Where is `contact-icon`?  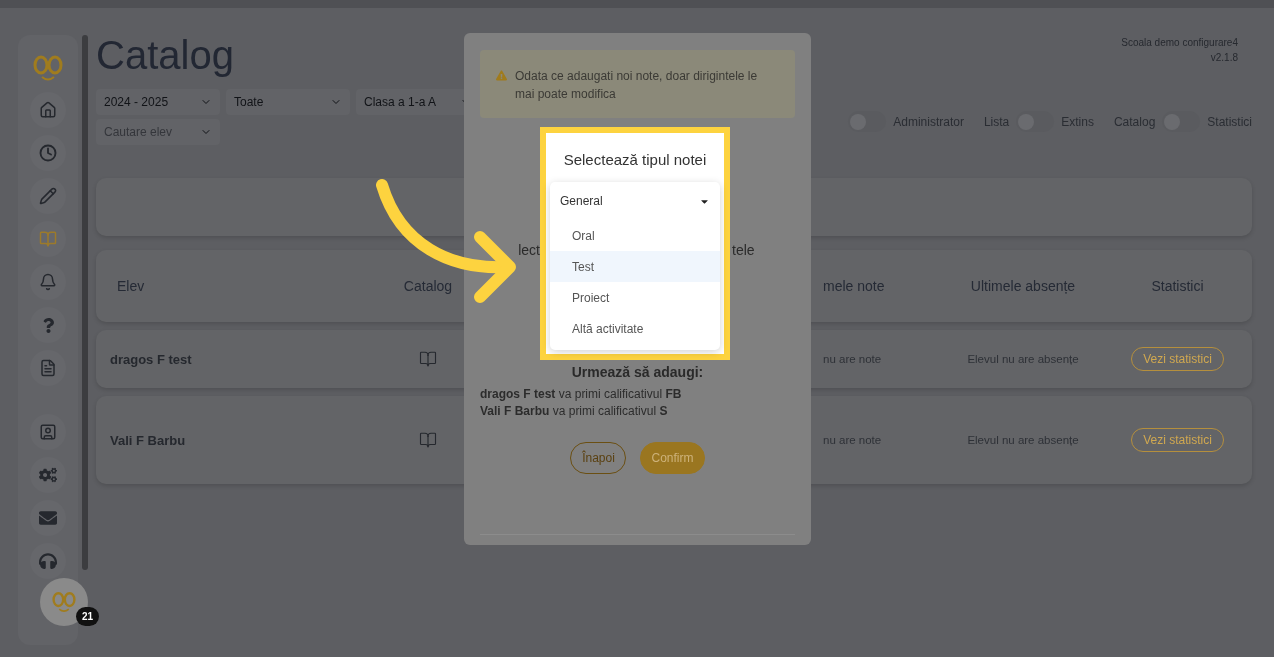
contact-icon is located at coordinates (48, 432).